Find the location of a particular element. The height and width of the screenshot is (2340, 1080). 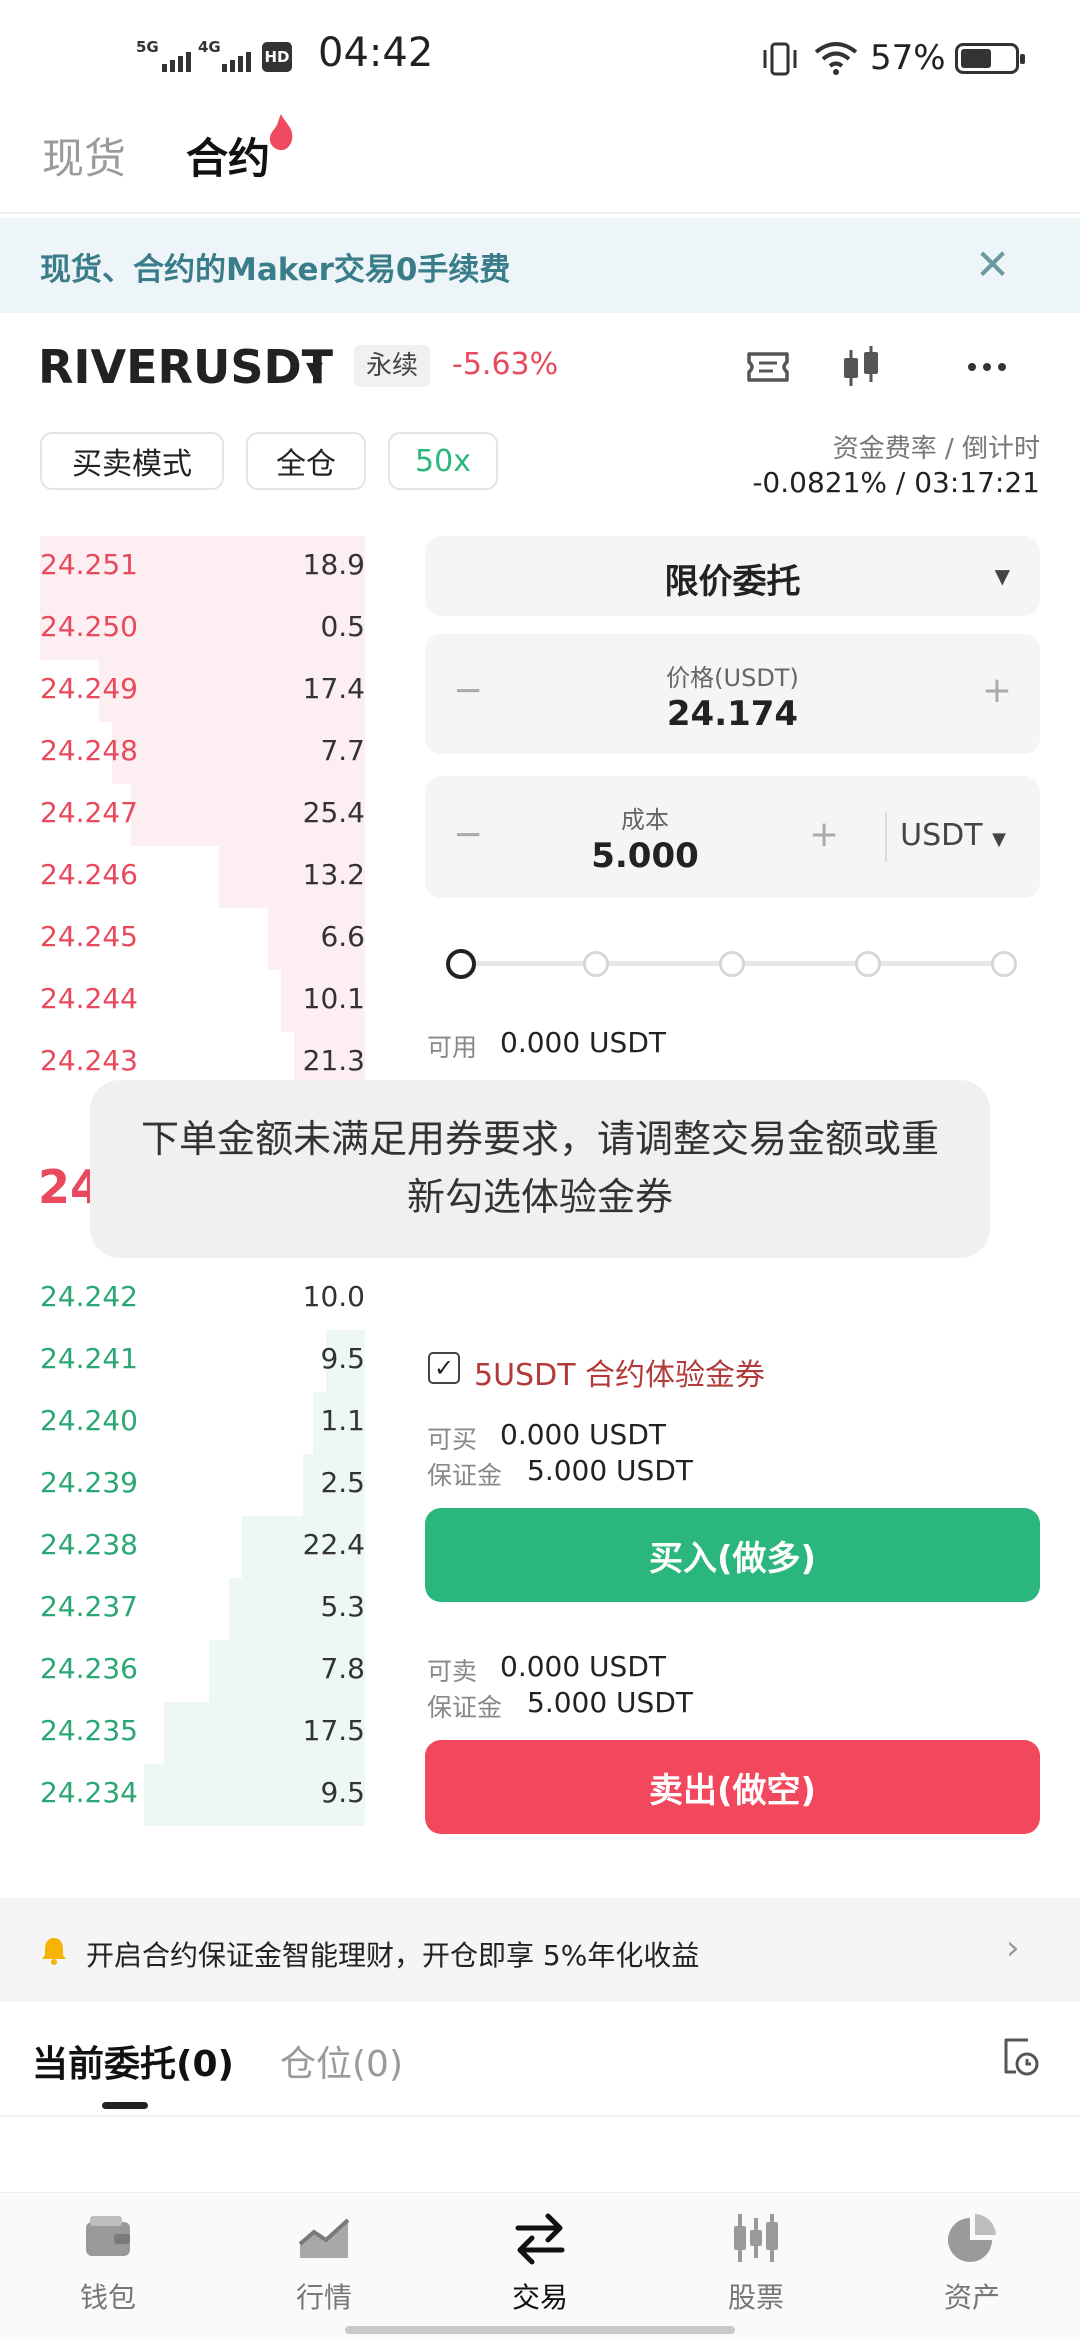

bid-row: 24.241 9.5 is located at coordinates (202, 1361).